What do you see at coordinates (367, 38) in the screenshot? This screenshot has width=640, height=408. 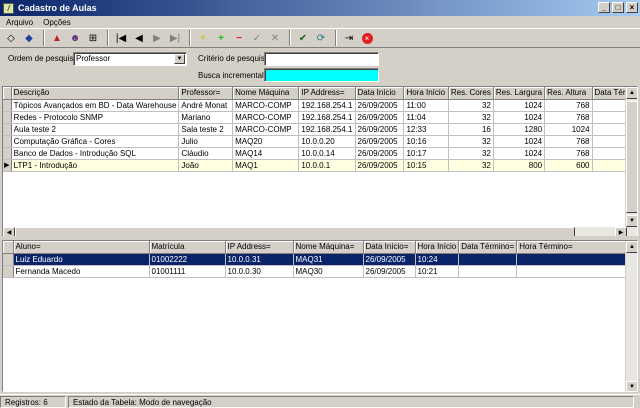 I see `stop-icon: ×` at bounding box center [367, 38].